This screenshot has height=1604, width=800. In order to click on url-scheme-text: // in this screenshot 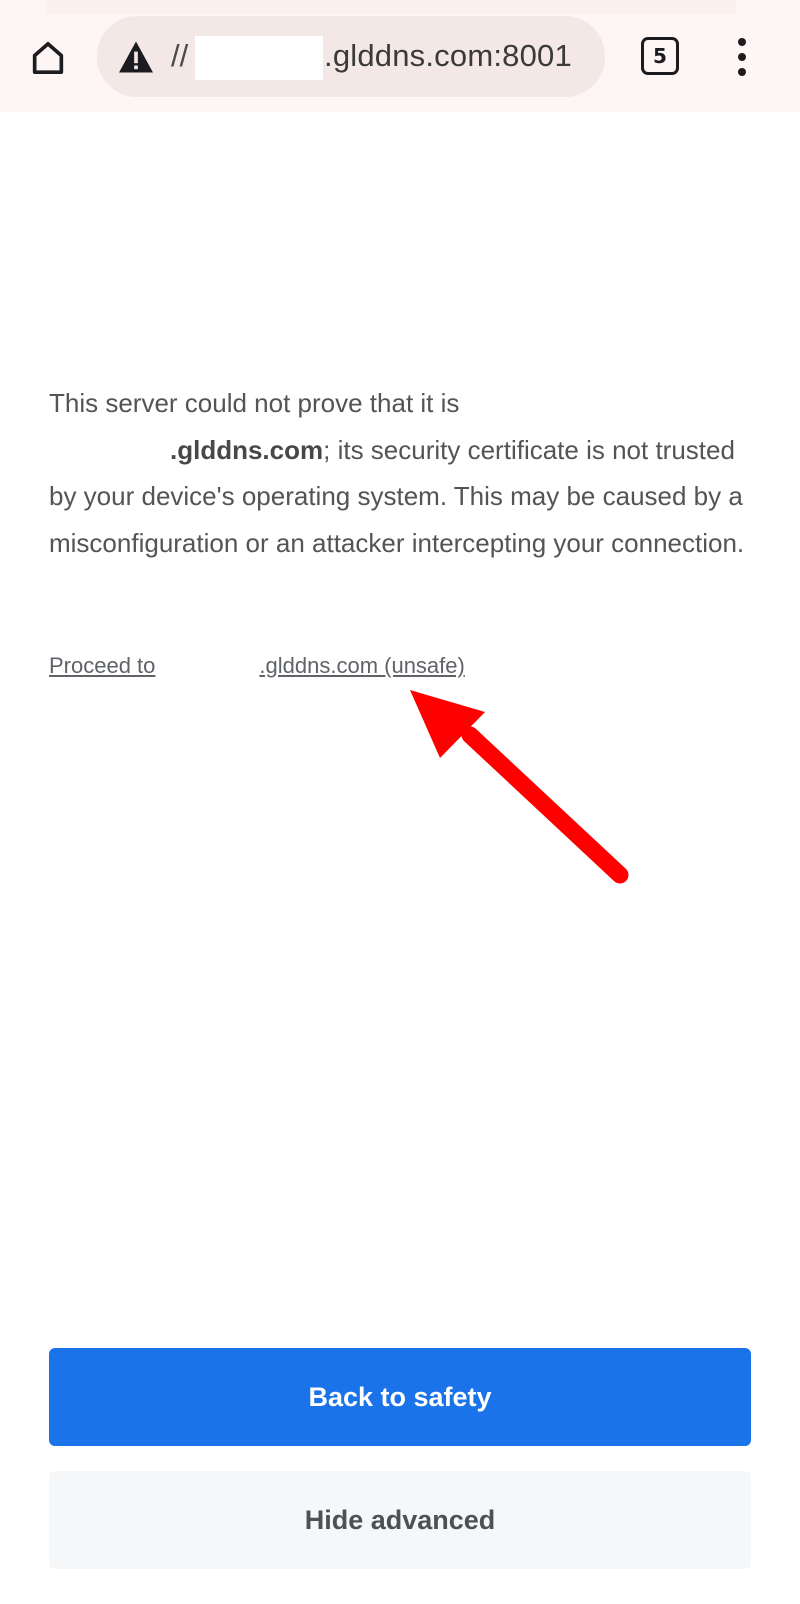, I will do `click(180, 55)`.